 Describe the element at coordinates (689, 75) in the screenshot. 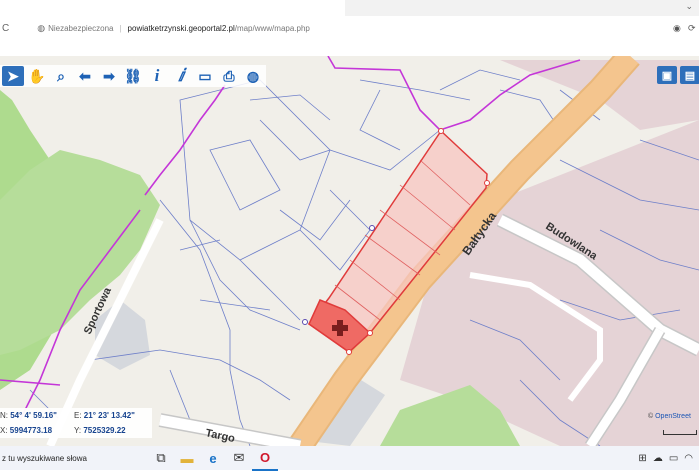

I see `layers-icon: ▤` at that location.